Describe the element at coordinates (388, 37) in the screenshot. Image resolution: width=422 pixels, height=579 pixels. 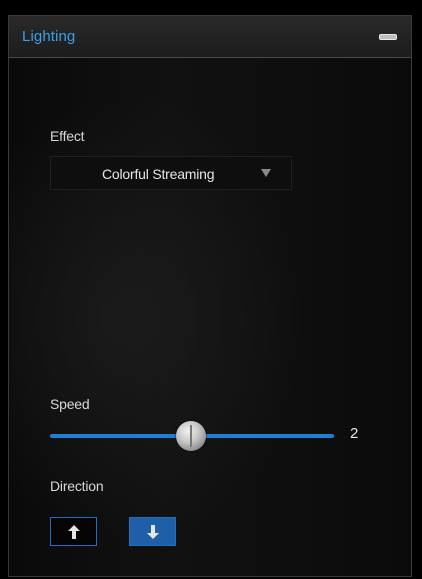
I see `minus-icon` at that location.